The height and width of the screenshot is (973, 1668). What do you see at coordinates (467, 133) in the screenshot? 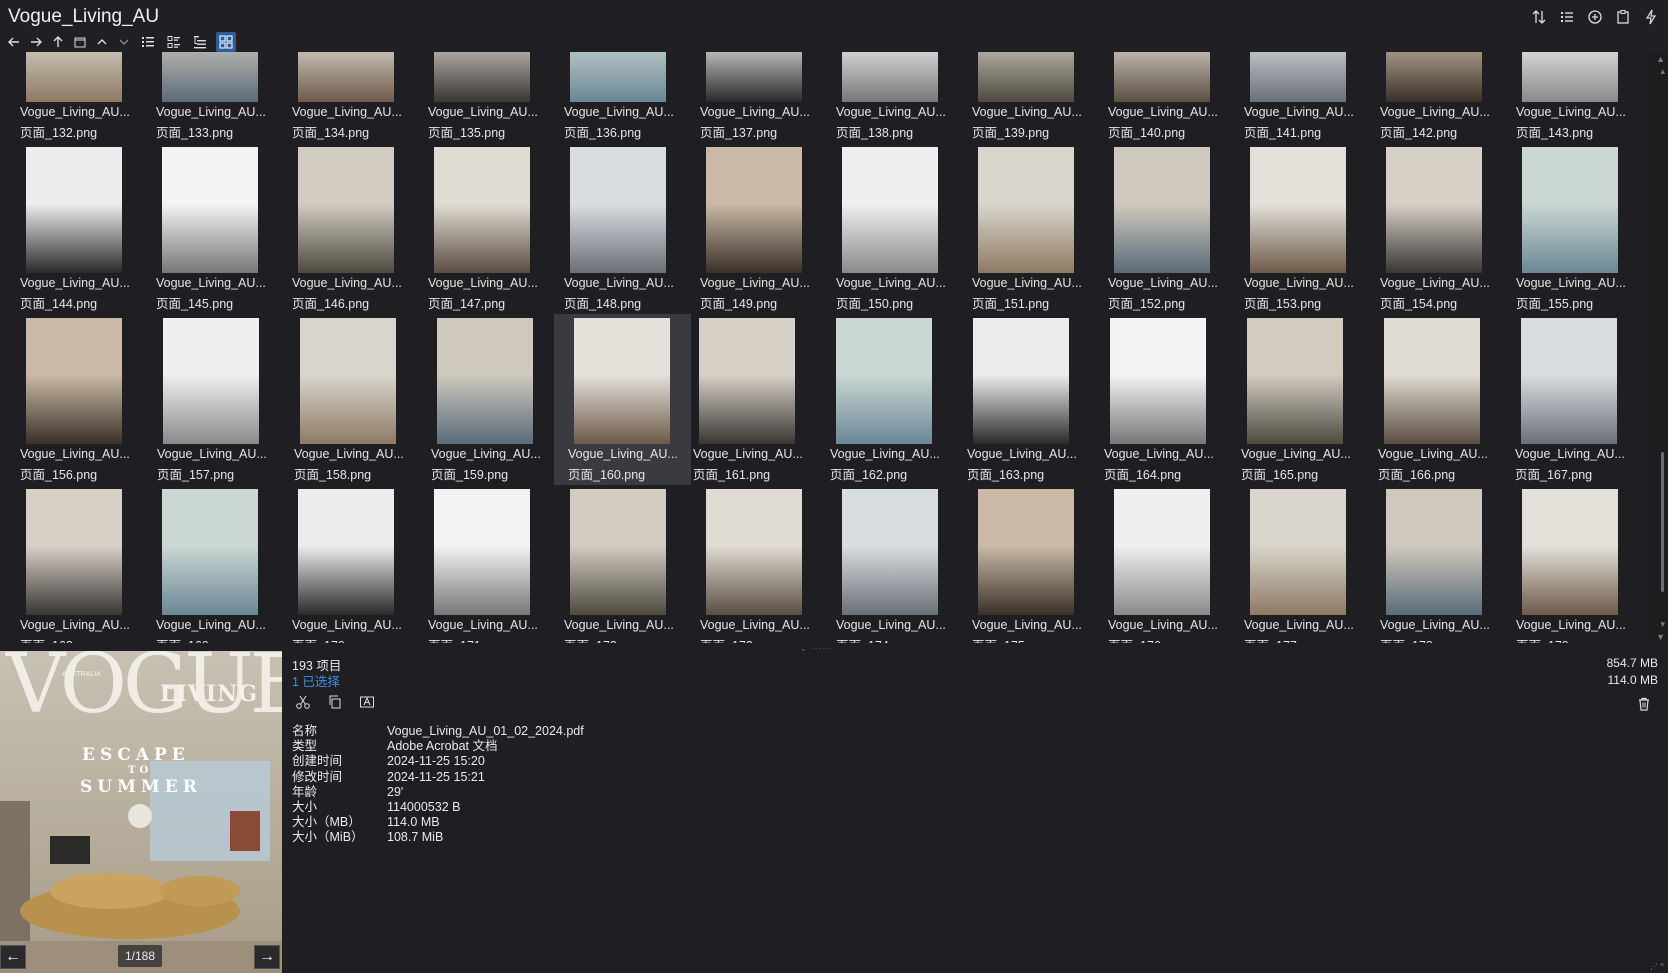
I see `file-page-name: 页面_135.png` at bounding box center [467, 133].